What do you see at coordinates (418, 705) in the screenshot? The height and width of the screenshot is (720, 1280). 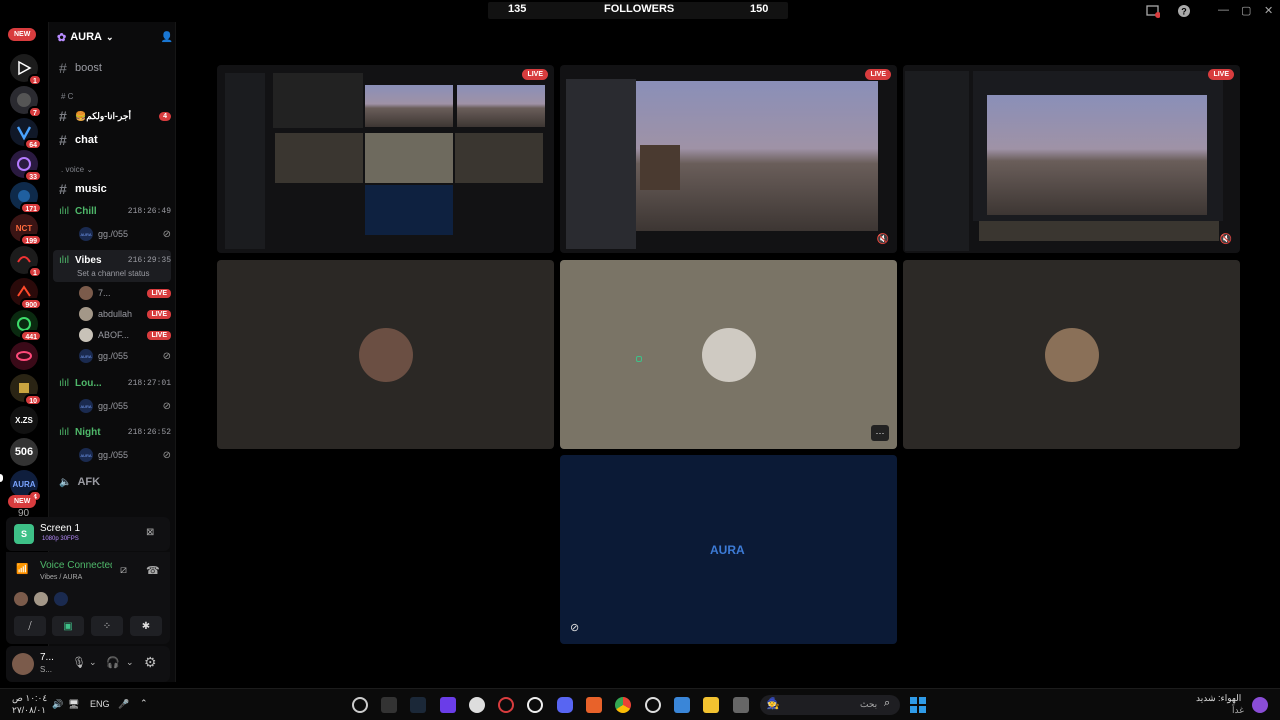 I see `steam-icon` at bounding box center [418, 705].